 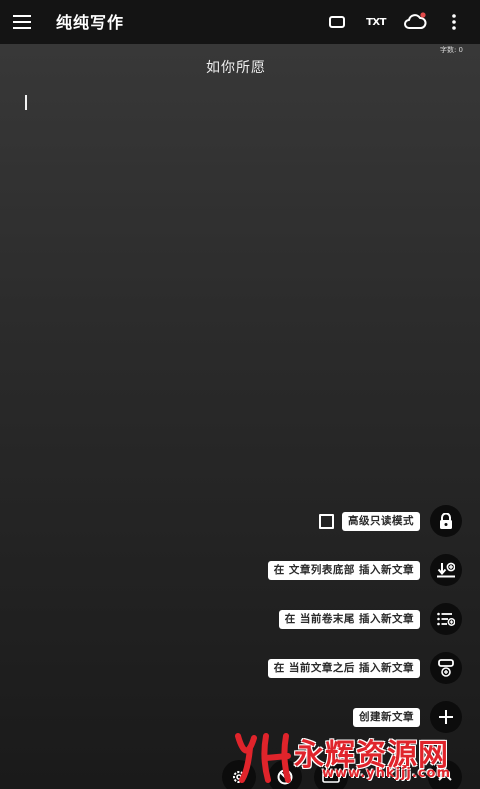 I want to click on txt-icon: TXT, so click(x=376, y=22).